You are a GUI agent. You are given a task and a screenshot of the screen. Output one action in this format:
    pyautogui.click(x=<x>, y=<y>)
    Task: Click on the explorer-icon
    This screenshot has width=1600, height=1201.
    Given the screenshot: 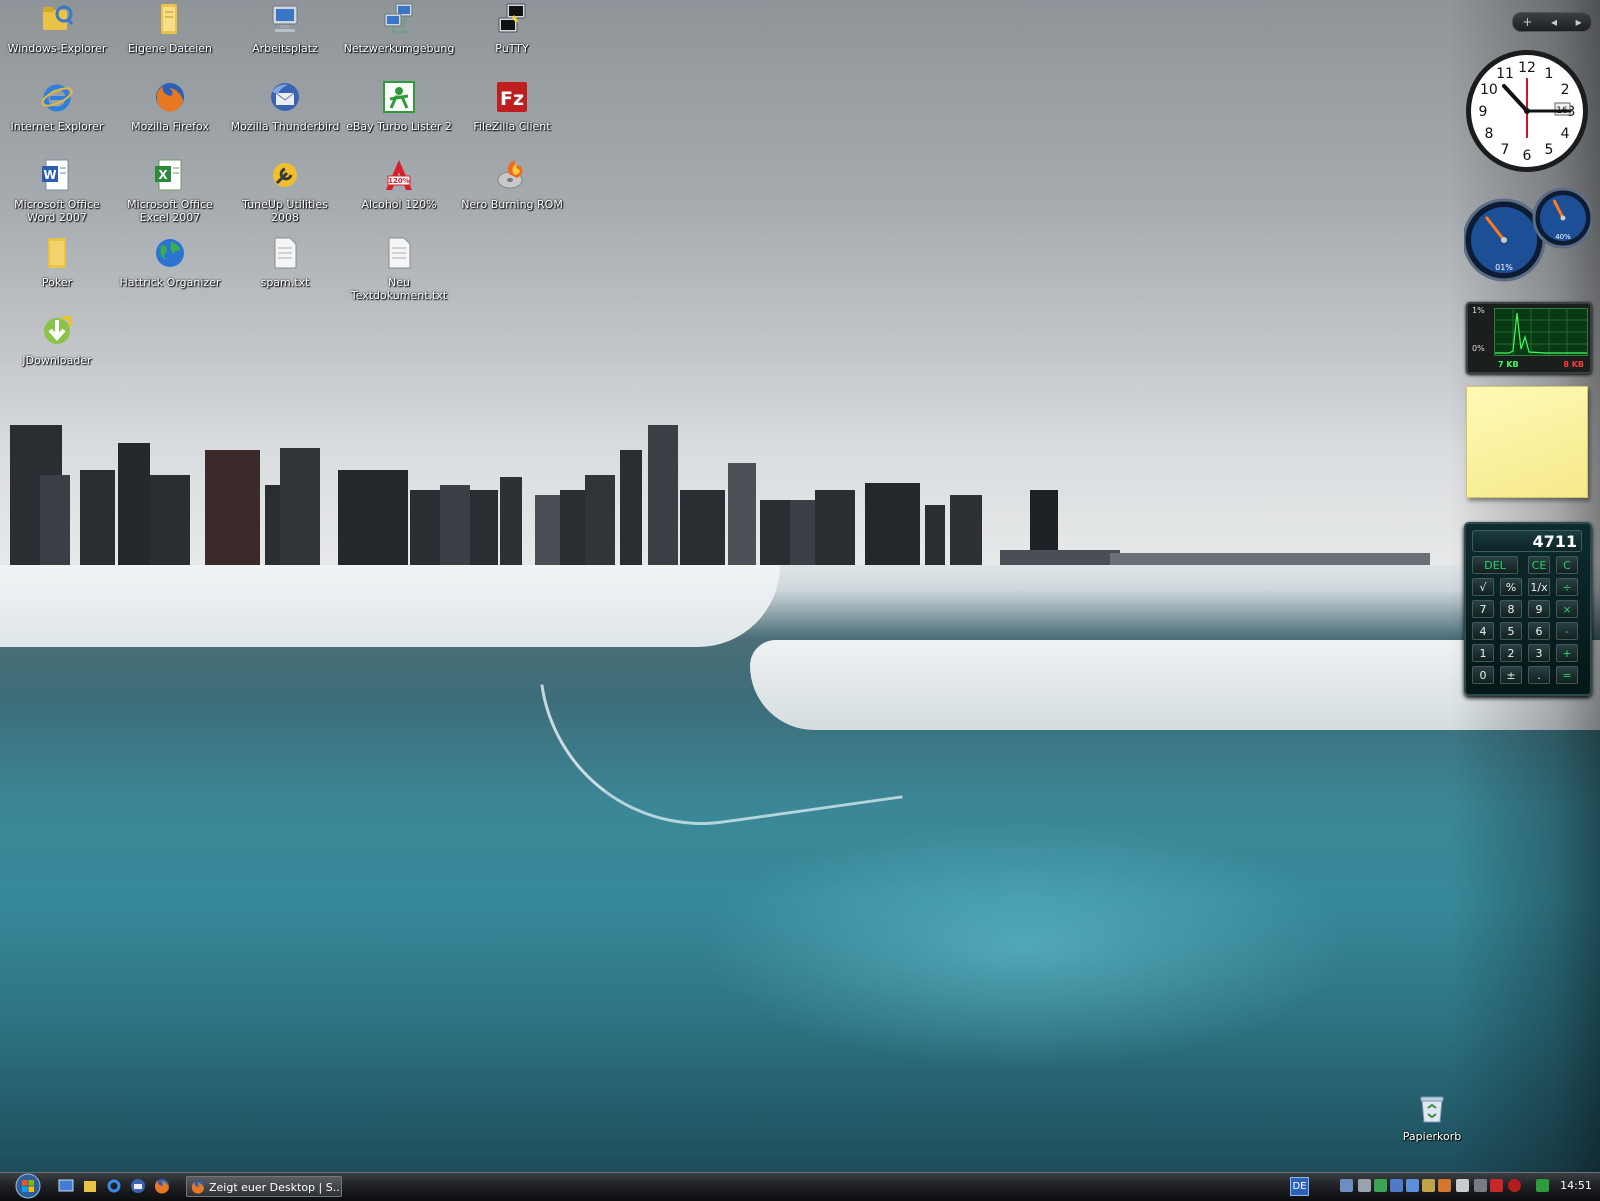 What is the action you would take?
    pyautogui.click(x=90, y=1186)
    